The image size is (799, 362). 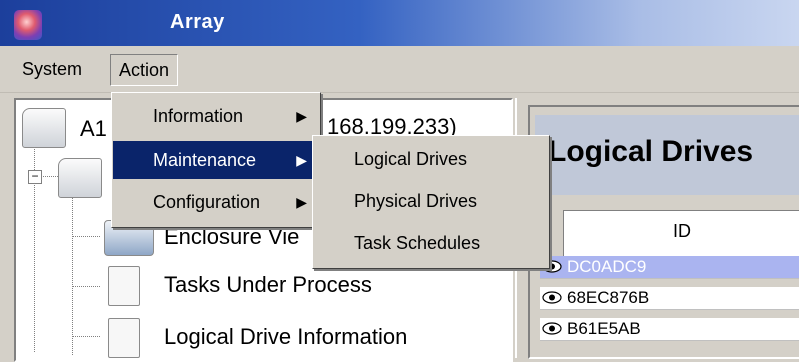 I want to click on row-id: B61E5AB, so click(x=604, y=328).